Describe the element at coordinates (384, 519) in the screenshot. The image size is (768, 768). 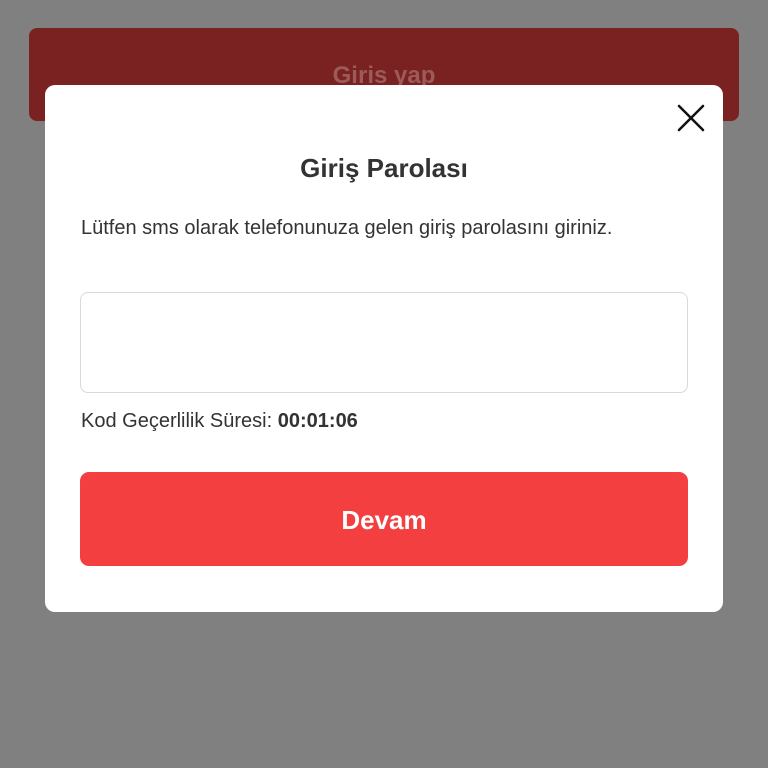
I see `continue-button: Devam` at that location.